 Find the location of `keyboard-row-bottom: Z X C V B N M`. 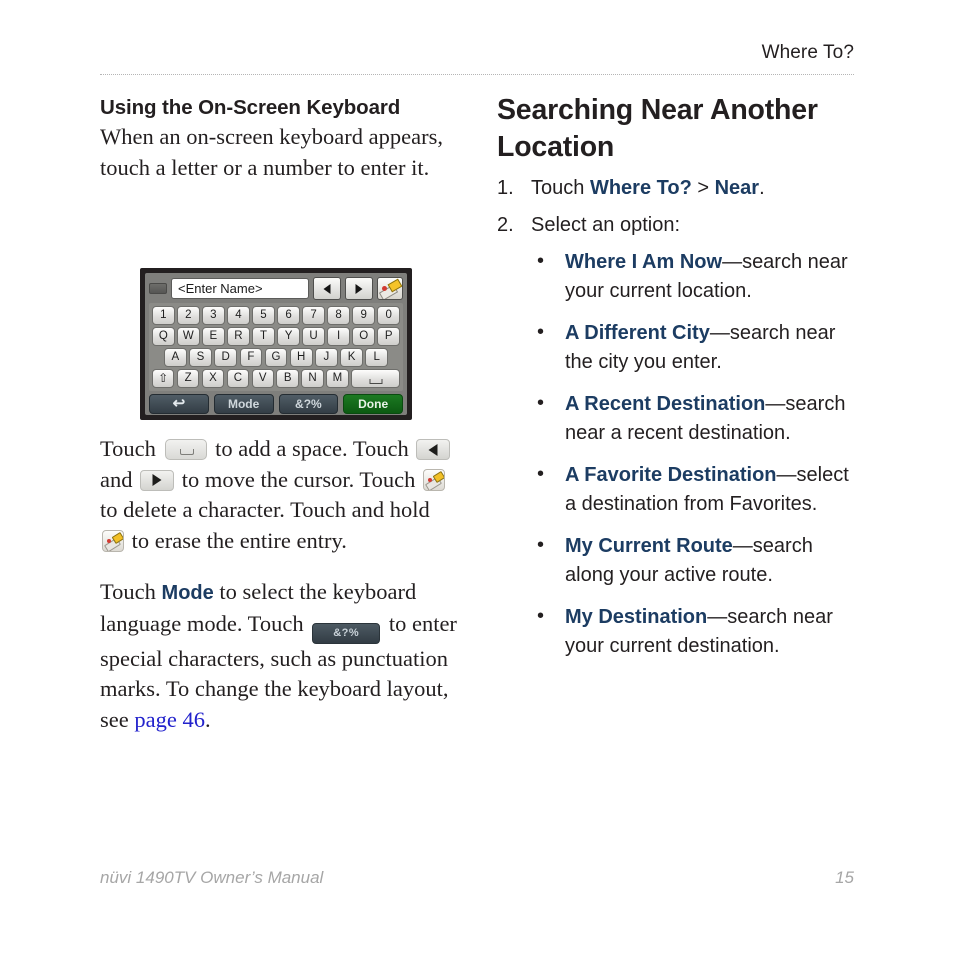

keyboard-row-bottom: Z X C V B N M is located at coordinates (276, 378).